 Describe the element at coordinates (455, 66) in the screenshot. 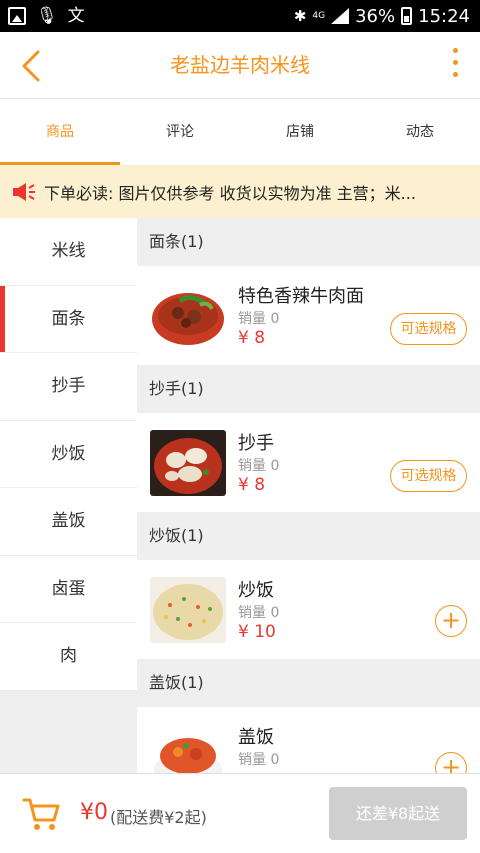

I see `more-options-button` at that location.